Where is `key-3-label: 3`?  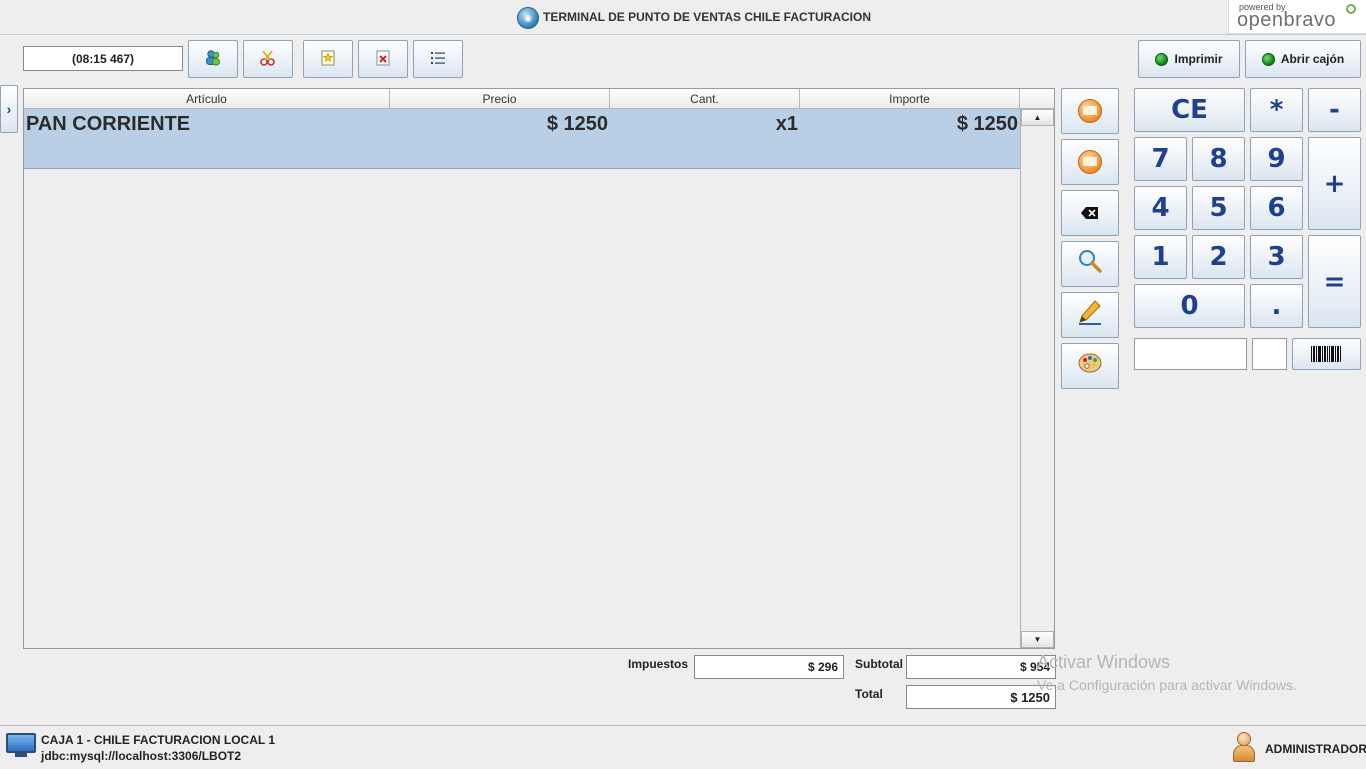
key-3-label: 3 is located at coordinates (1276, 257).